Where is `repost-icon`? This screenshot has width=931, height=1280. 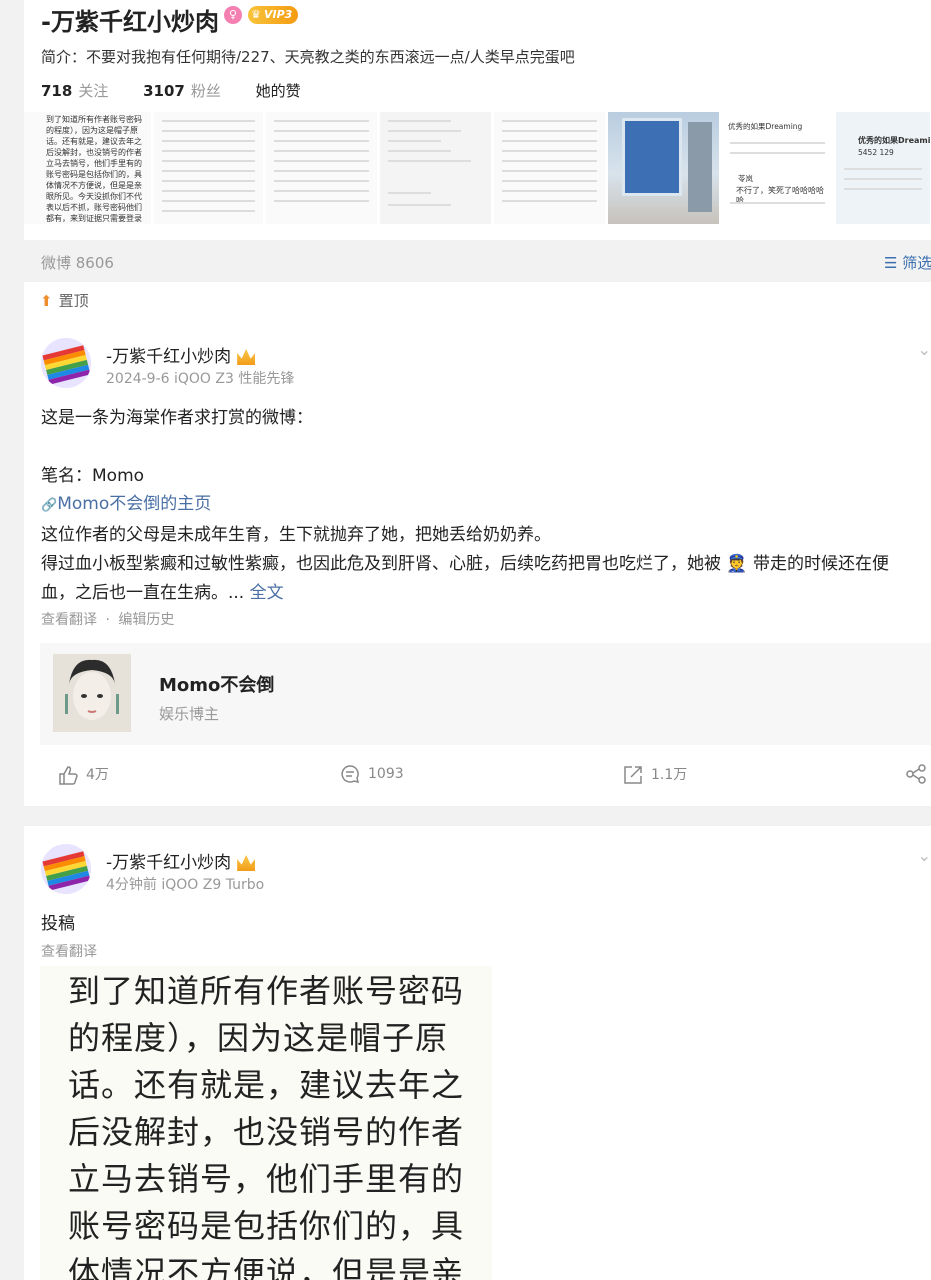
repost-icon is located at coordinates (633, 775).